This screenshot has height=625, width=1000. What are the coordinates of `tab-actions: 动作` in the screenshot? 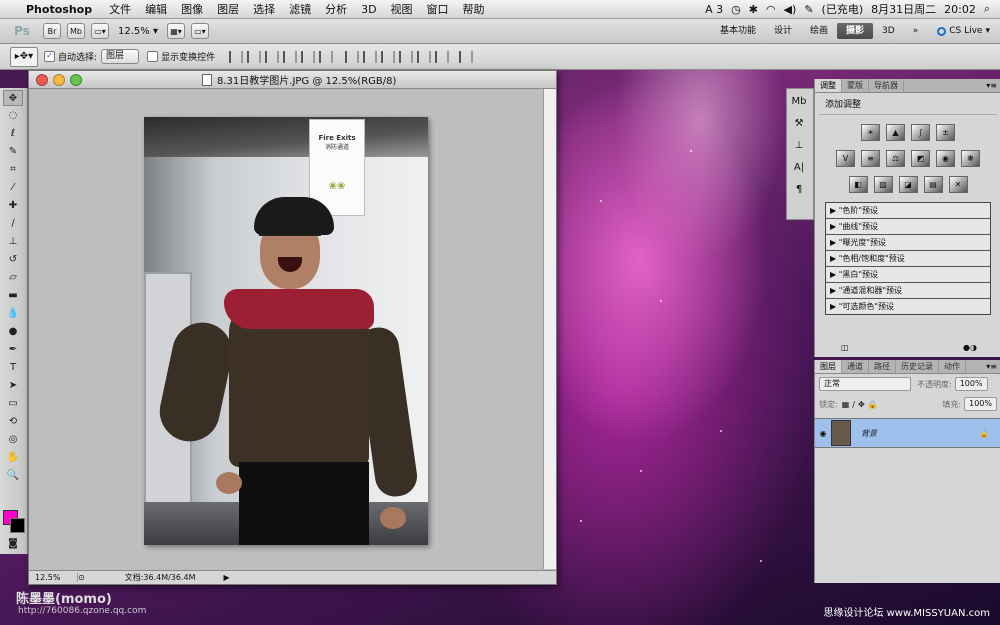 It's located at (952, 366).